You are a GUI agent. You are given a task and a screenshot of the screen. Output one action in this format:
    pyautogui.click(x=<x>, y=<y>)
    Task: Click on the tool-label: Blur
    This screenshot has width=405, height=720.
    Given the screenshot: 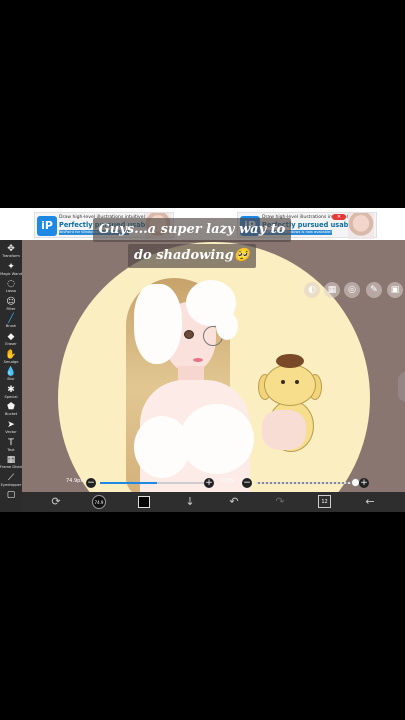 What is the action you would take?
    pyautogui.click(x=11, y=379)
    